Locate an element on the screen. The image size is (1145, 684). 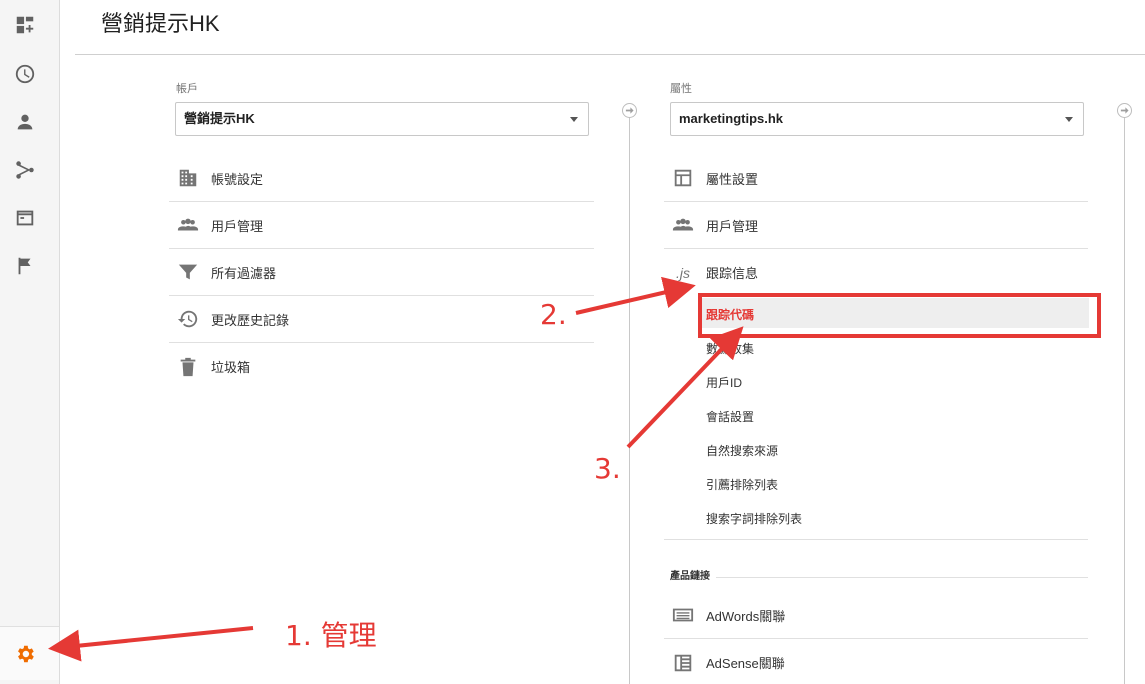
tracking-info-item: .js 跟踪信息 is located at coordinates (876, 272).